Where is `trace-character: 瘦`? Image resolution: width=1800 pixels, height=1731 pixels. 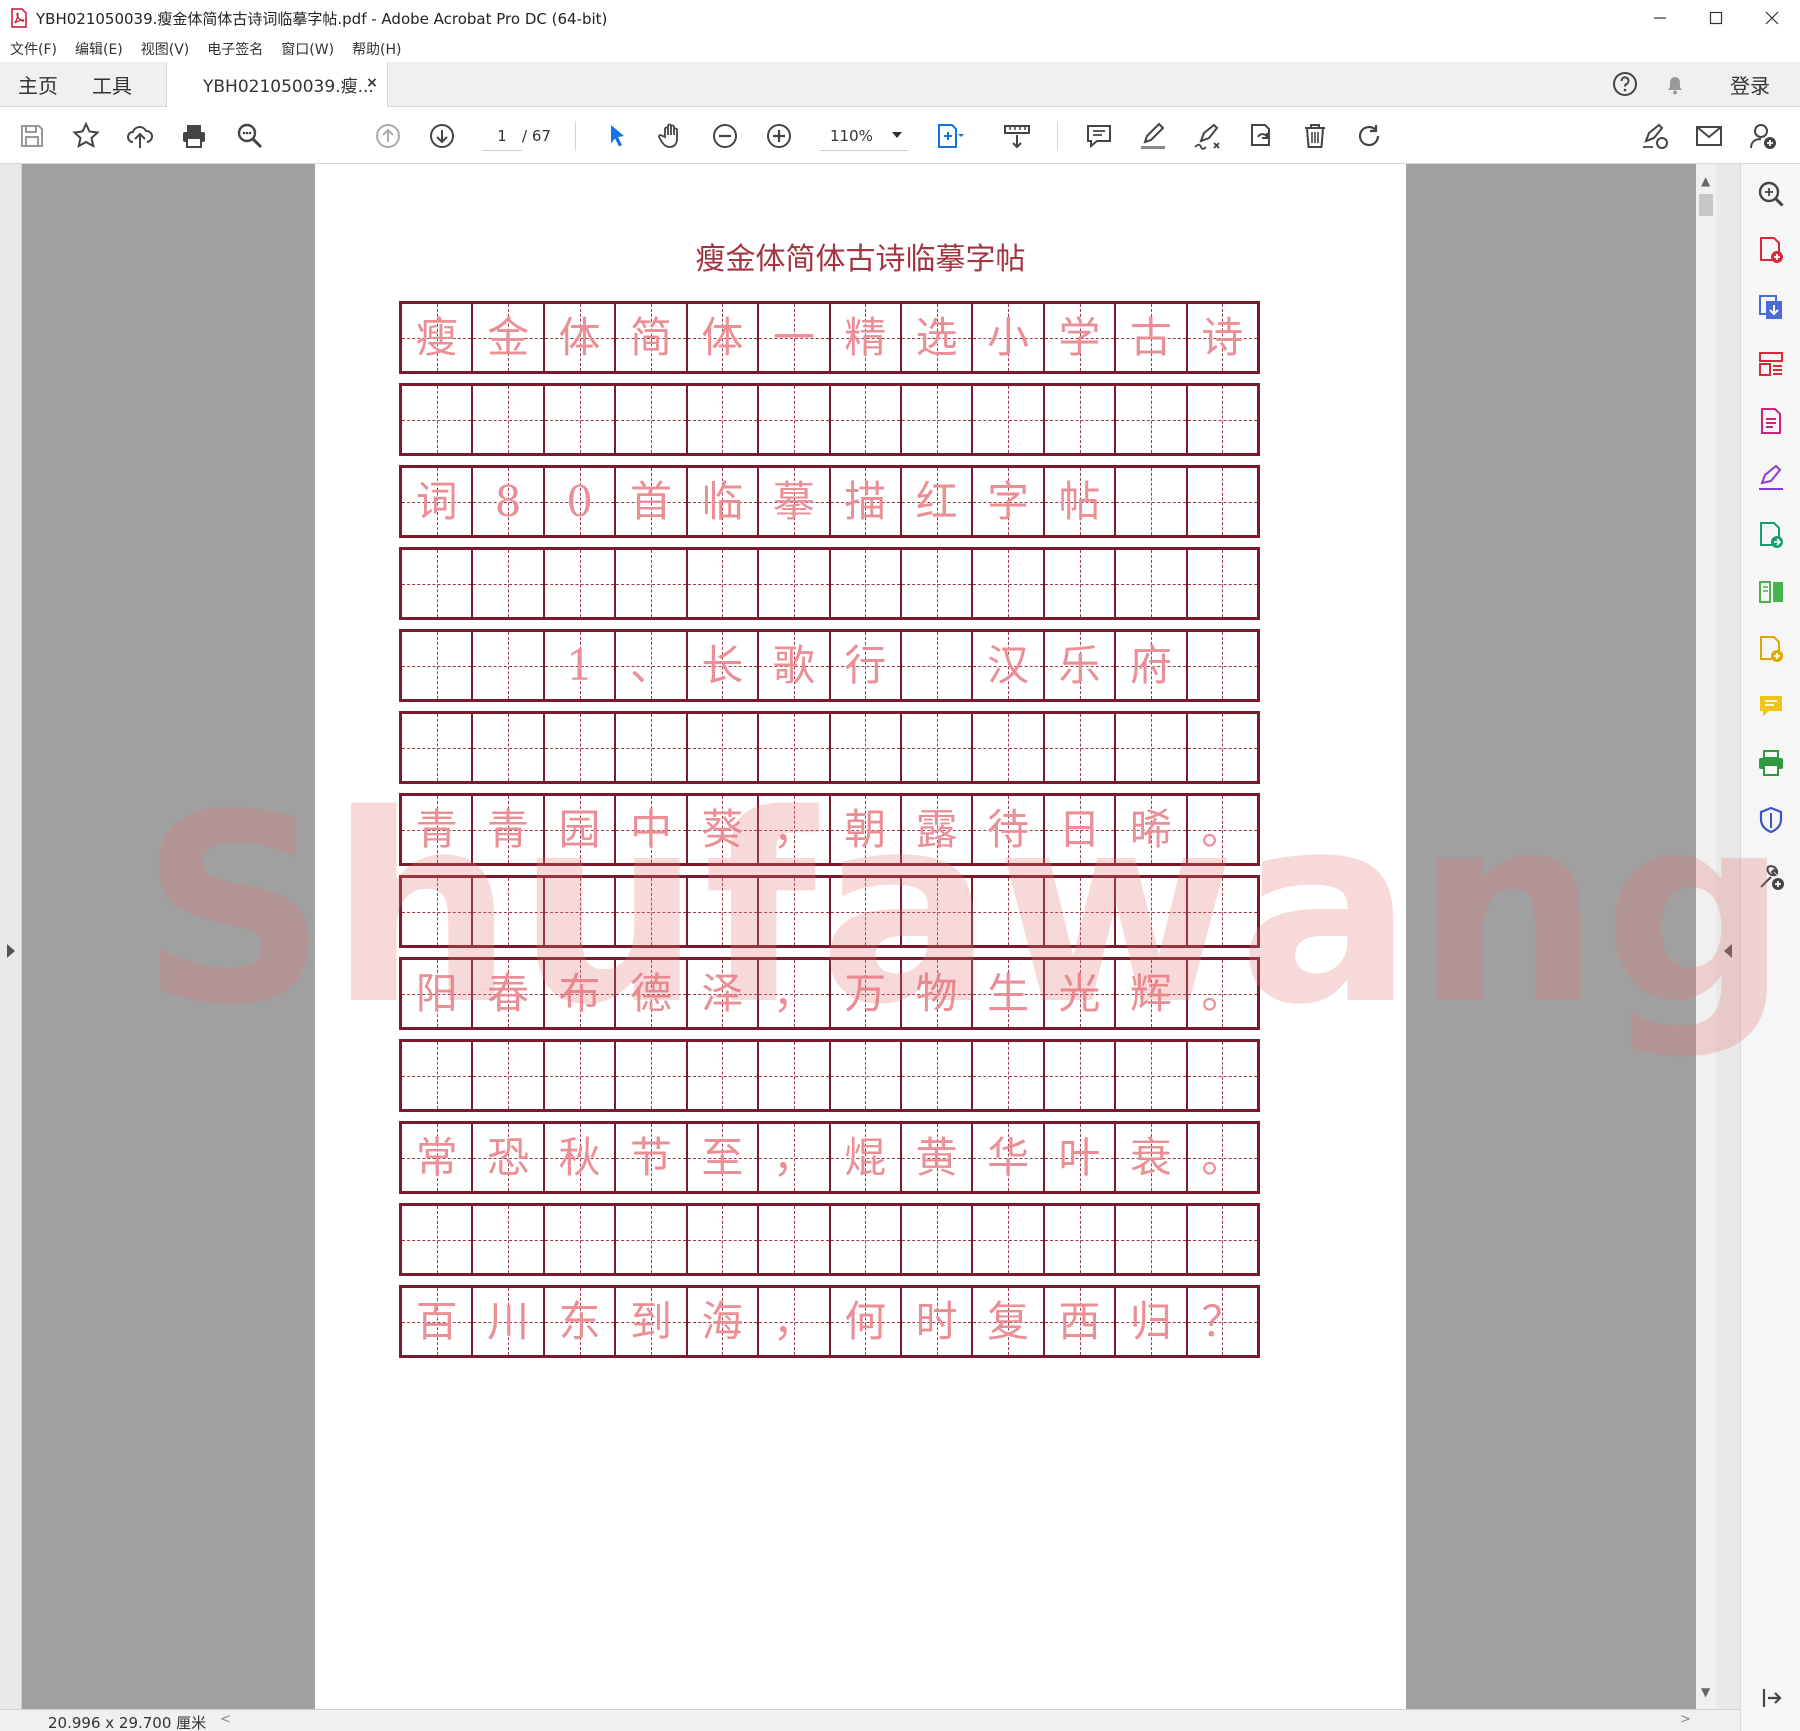 trace-character: 瘦 is located at coordinates (436, 337).